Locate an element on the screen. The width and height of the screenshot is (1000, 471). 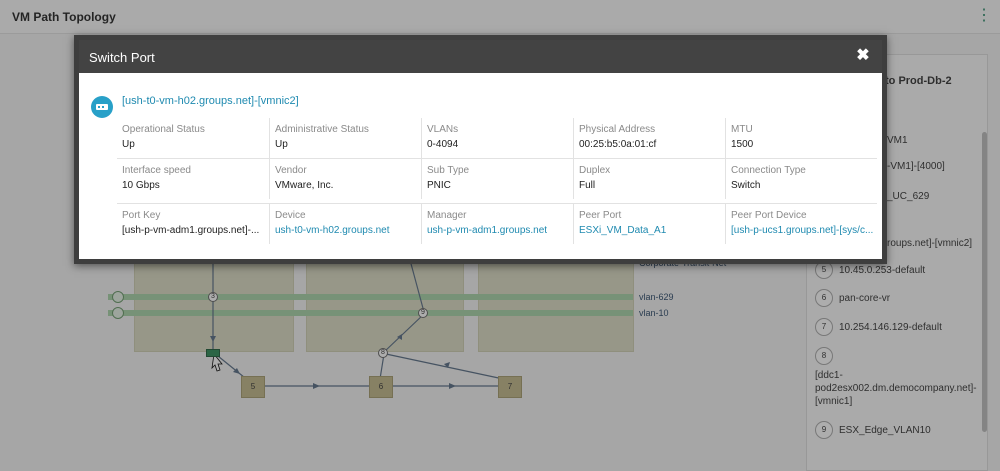
field-administrative-status: Administrative Status Up is located at coordinates (344, 138).